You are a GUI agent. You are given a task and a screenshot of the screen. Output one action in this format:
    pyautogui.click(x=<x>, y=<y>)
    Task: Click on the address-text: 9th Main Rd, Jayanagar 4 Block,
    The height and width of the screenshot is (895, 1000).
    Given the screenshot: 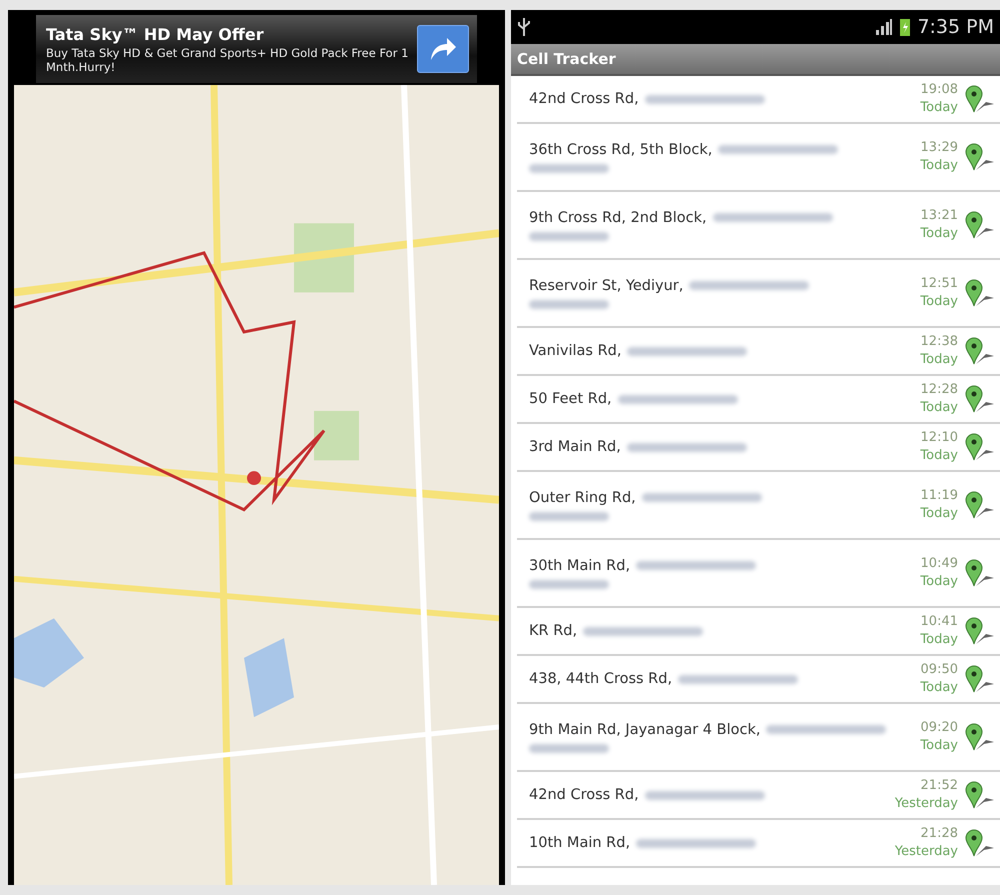 What is the action you would take?
    pyautogui.click(x=644, y=730)
    